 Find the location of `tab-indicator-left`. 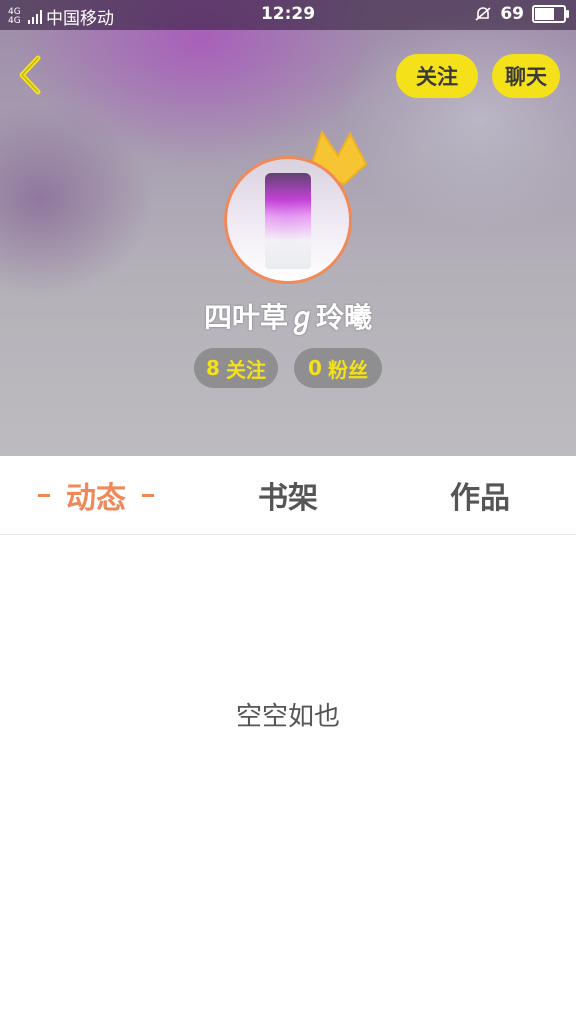

tab-indicator-left is located at coordinates (44, 495).